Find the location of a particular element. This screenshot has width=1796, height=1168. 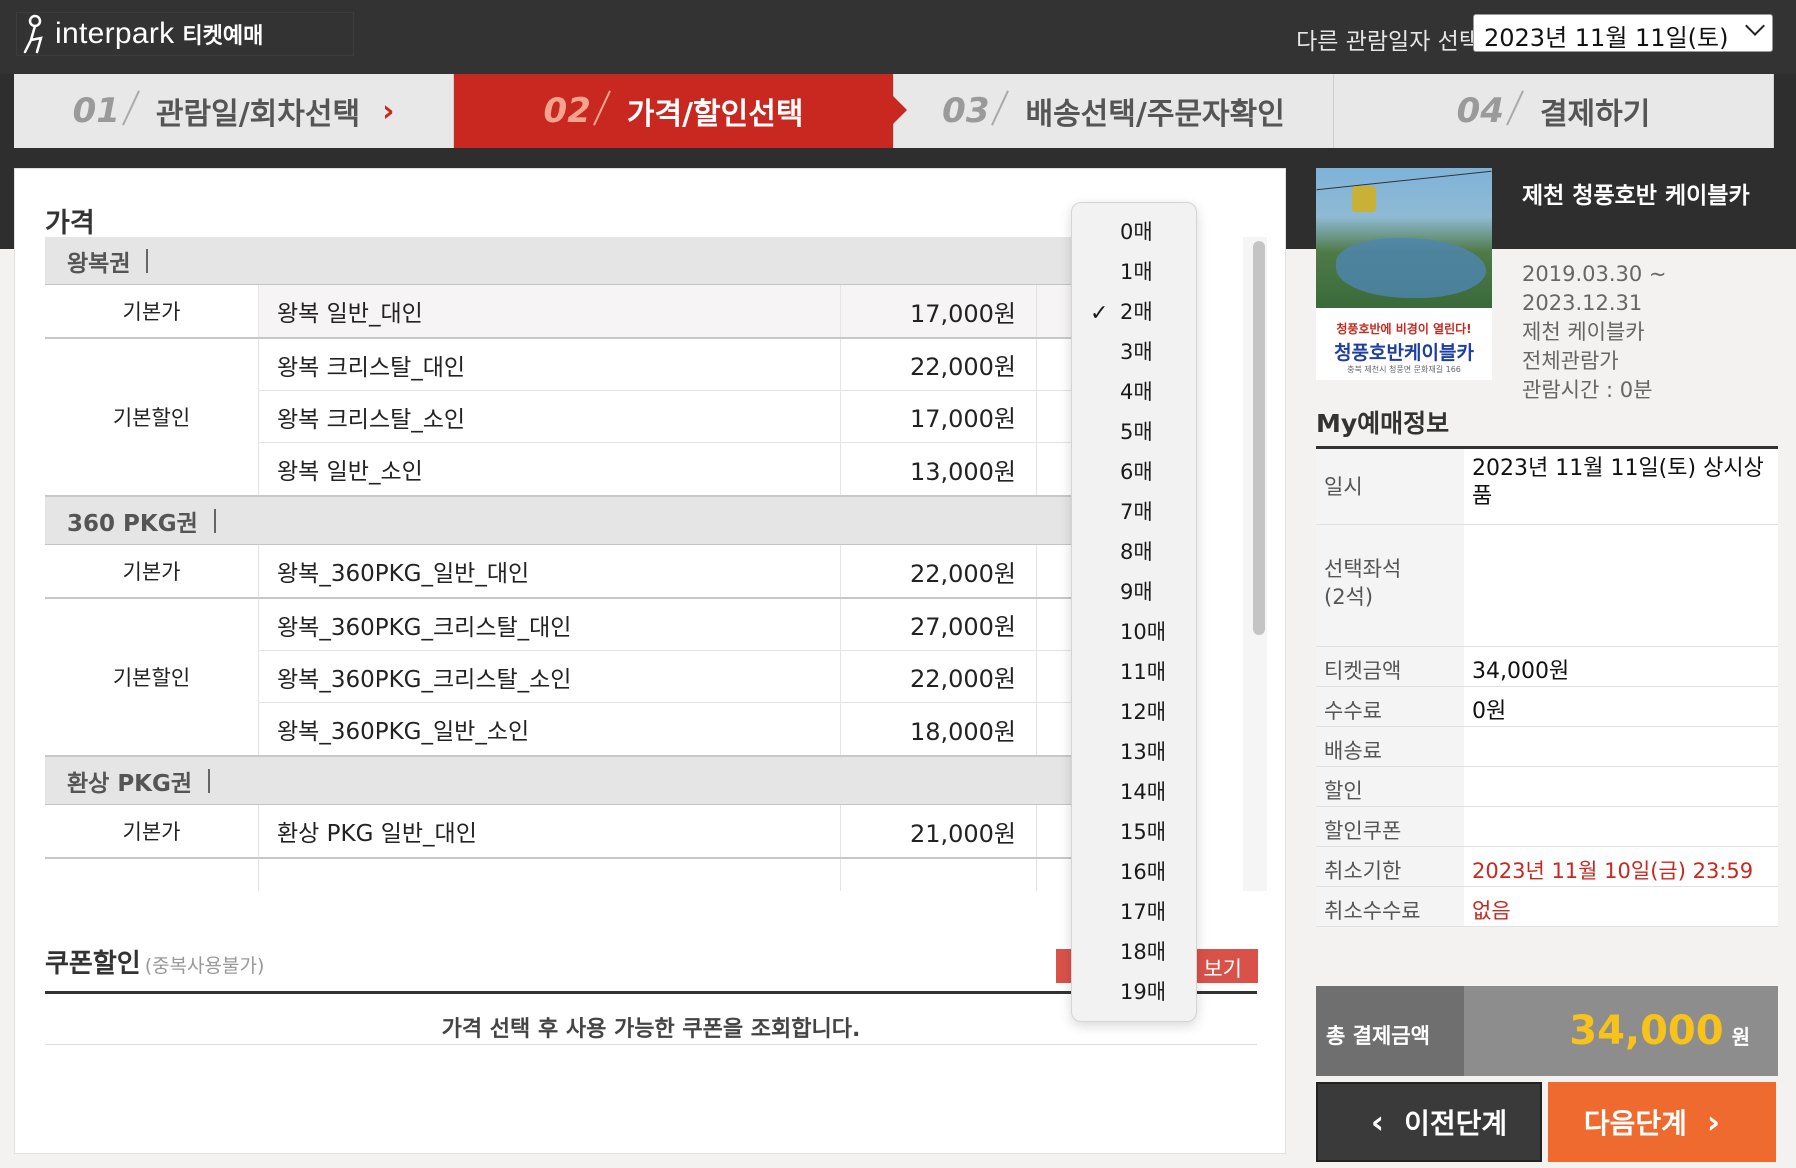

price-block: 기본가 환상 PKG 일반_대인 21,000원 is located at coordinates (571, 832).